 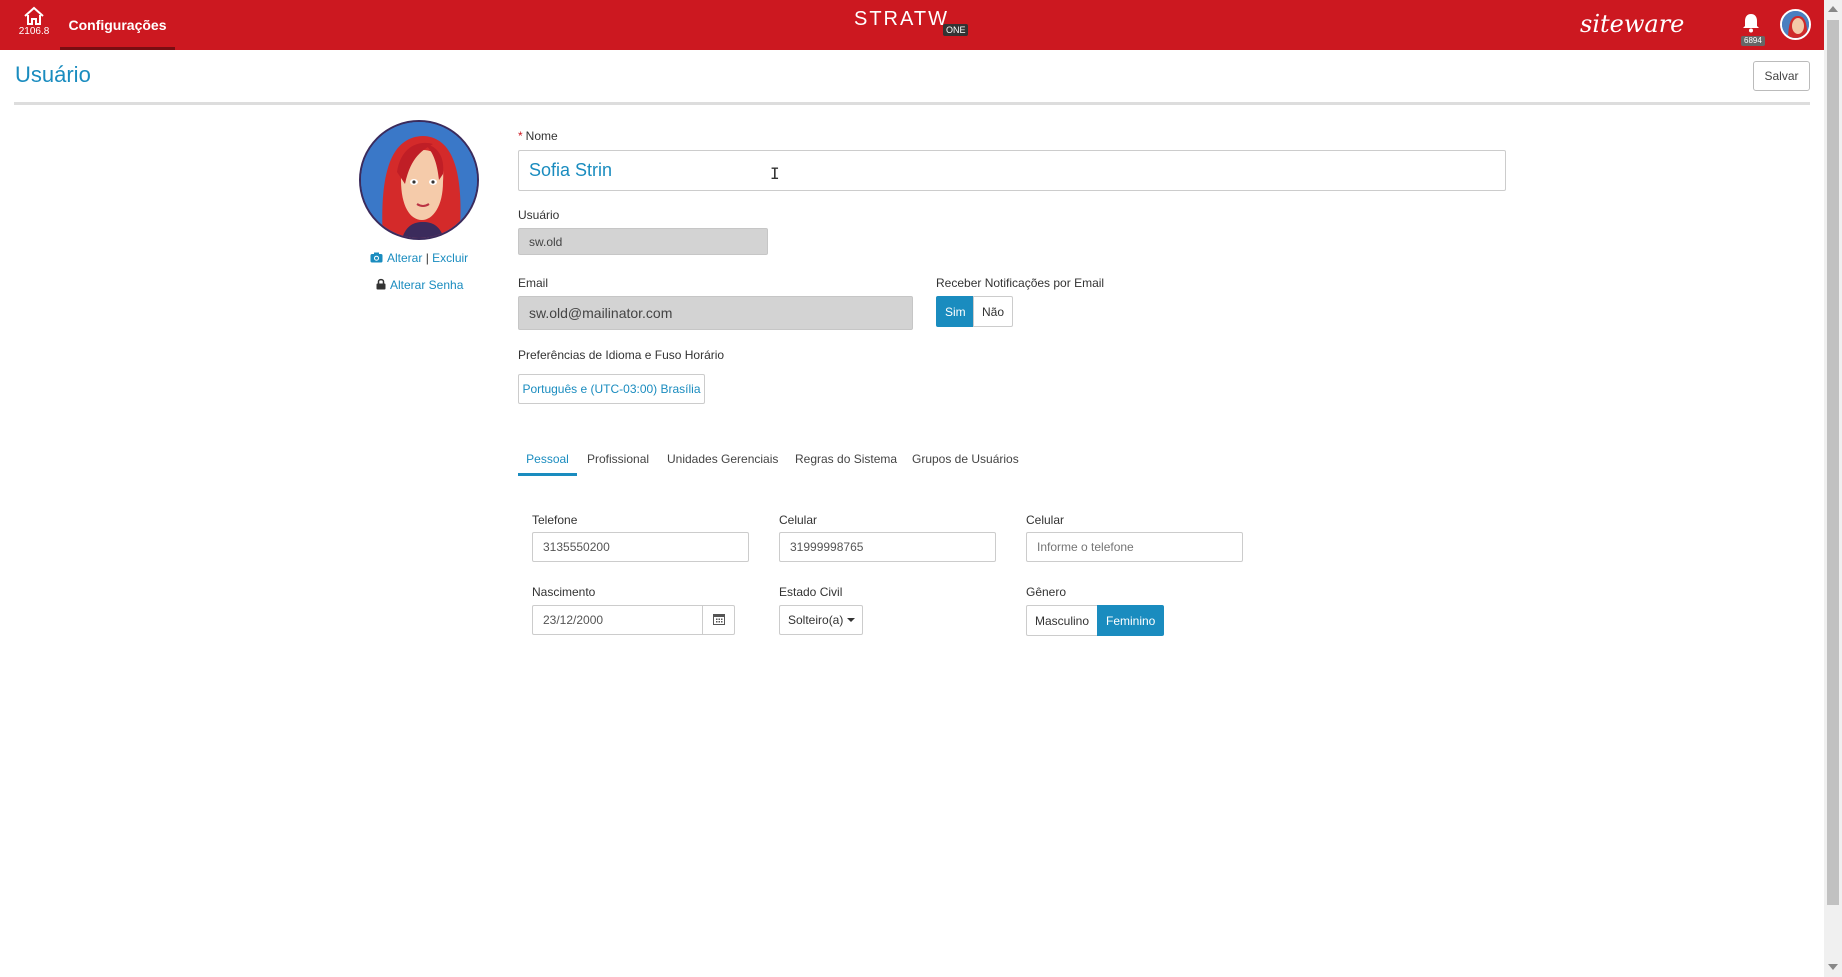 I want to click on calendar-icon, so click(x=718, y=619).